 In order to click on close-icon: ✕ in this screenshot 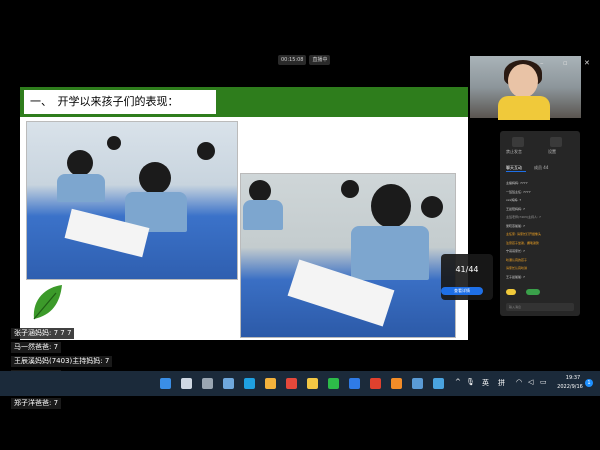, I will do `click(587, 63)`.